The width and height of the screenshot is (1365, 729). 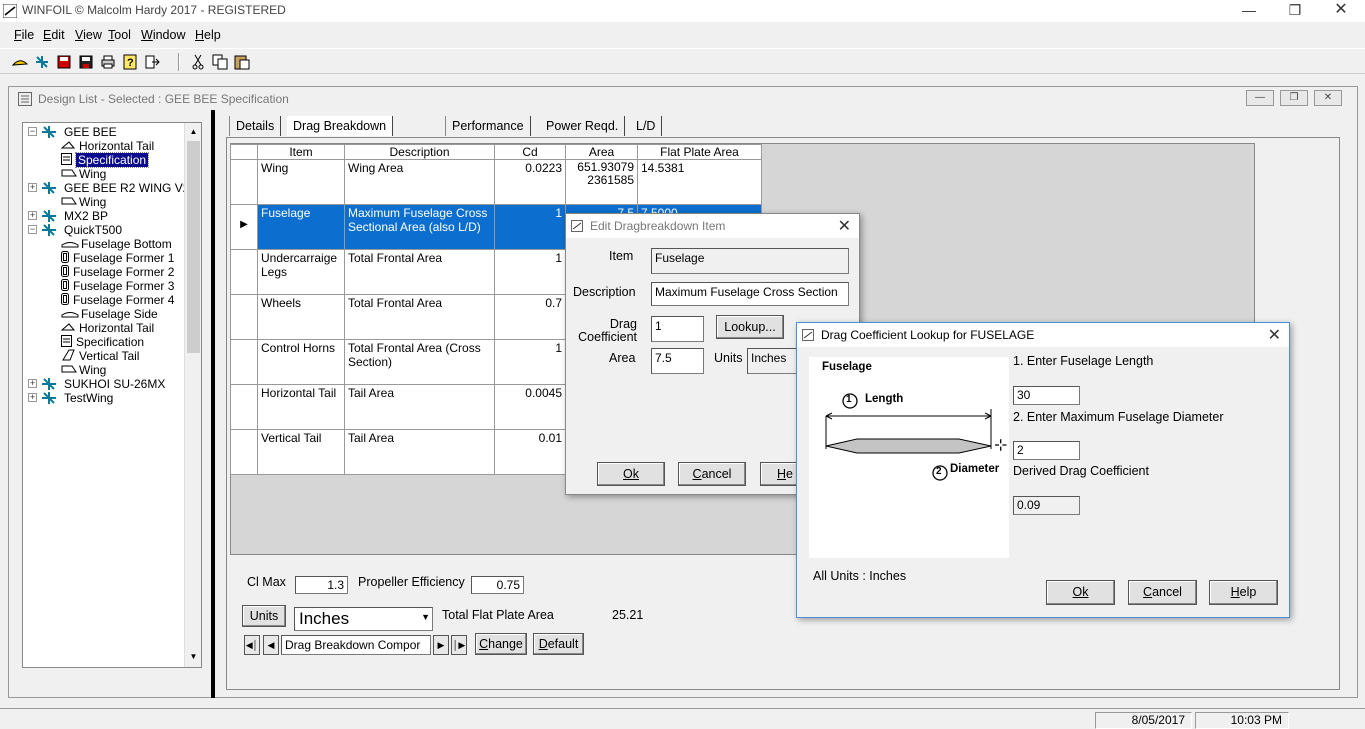 I want to click on cut-icon, so click(x=198, y=62).